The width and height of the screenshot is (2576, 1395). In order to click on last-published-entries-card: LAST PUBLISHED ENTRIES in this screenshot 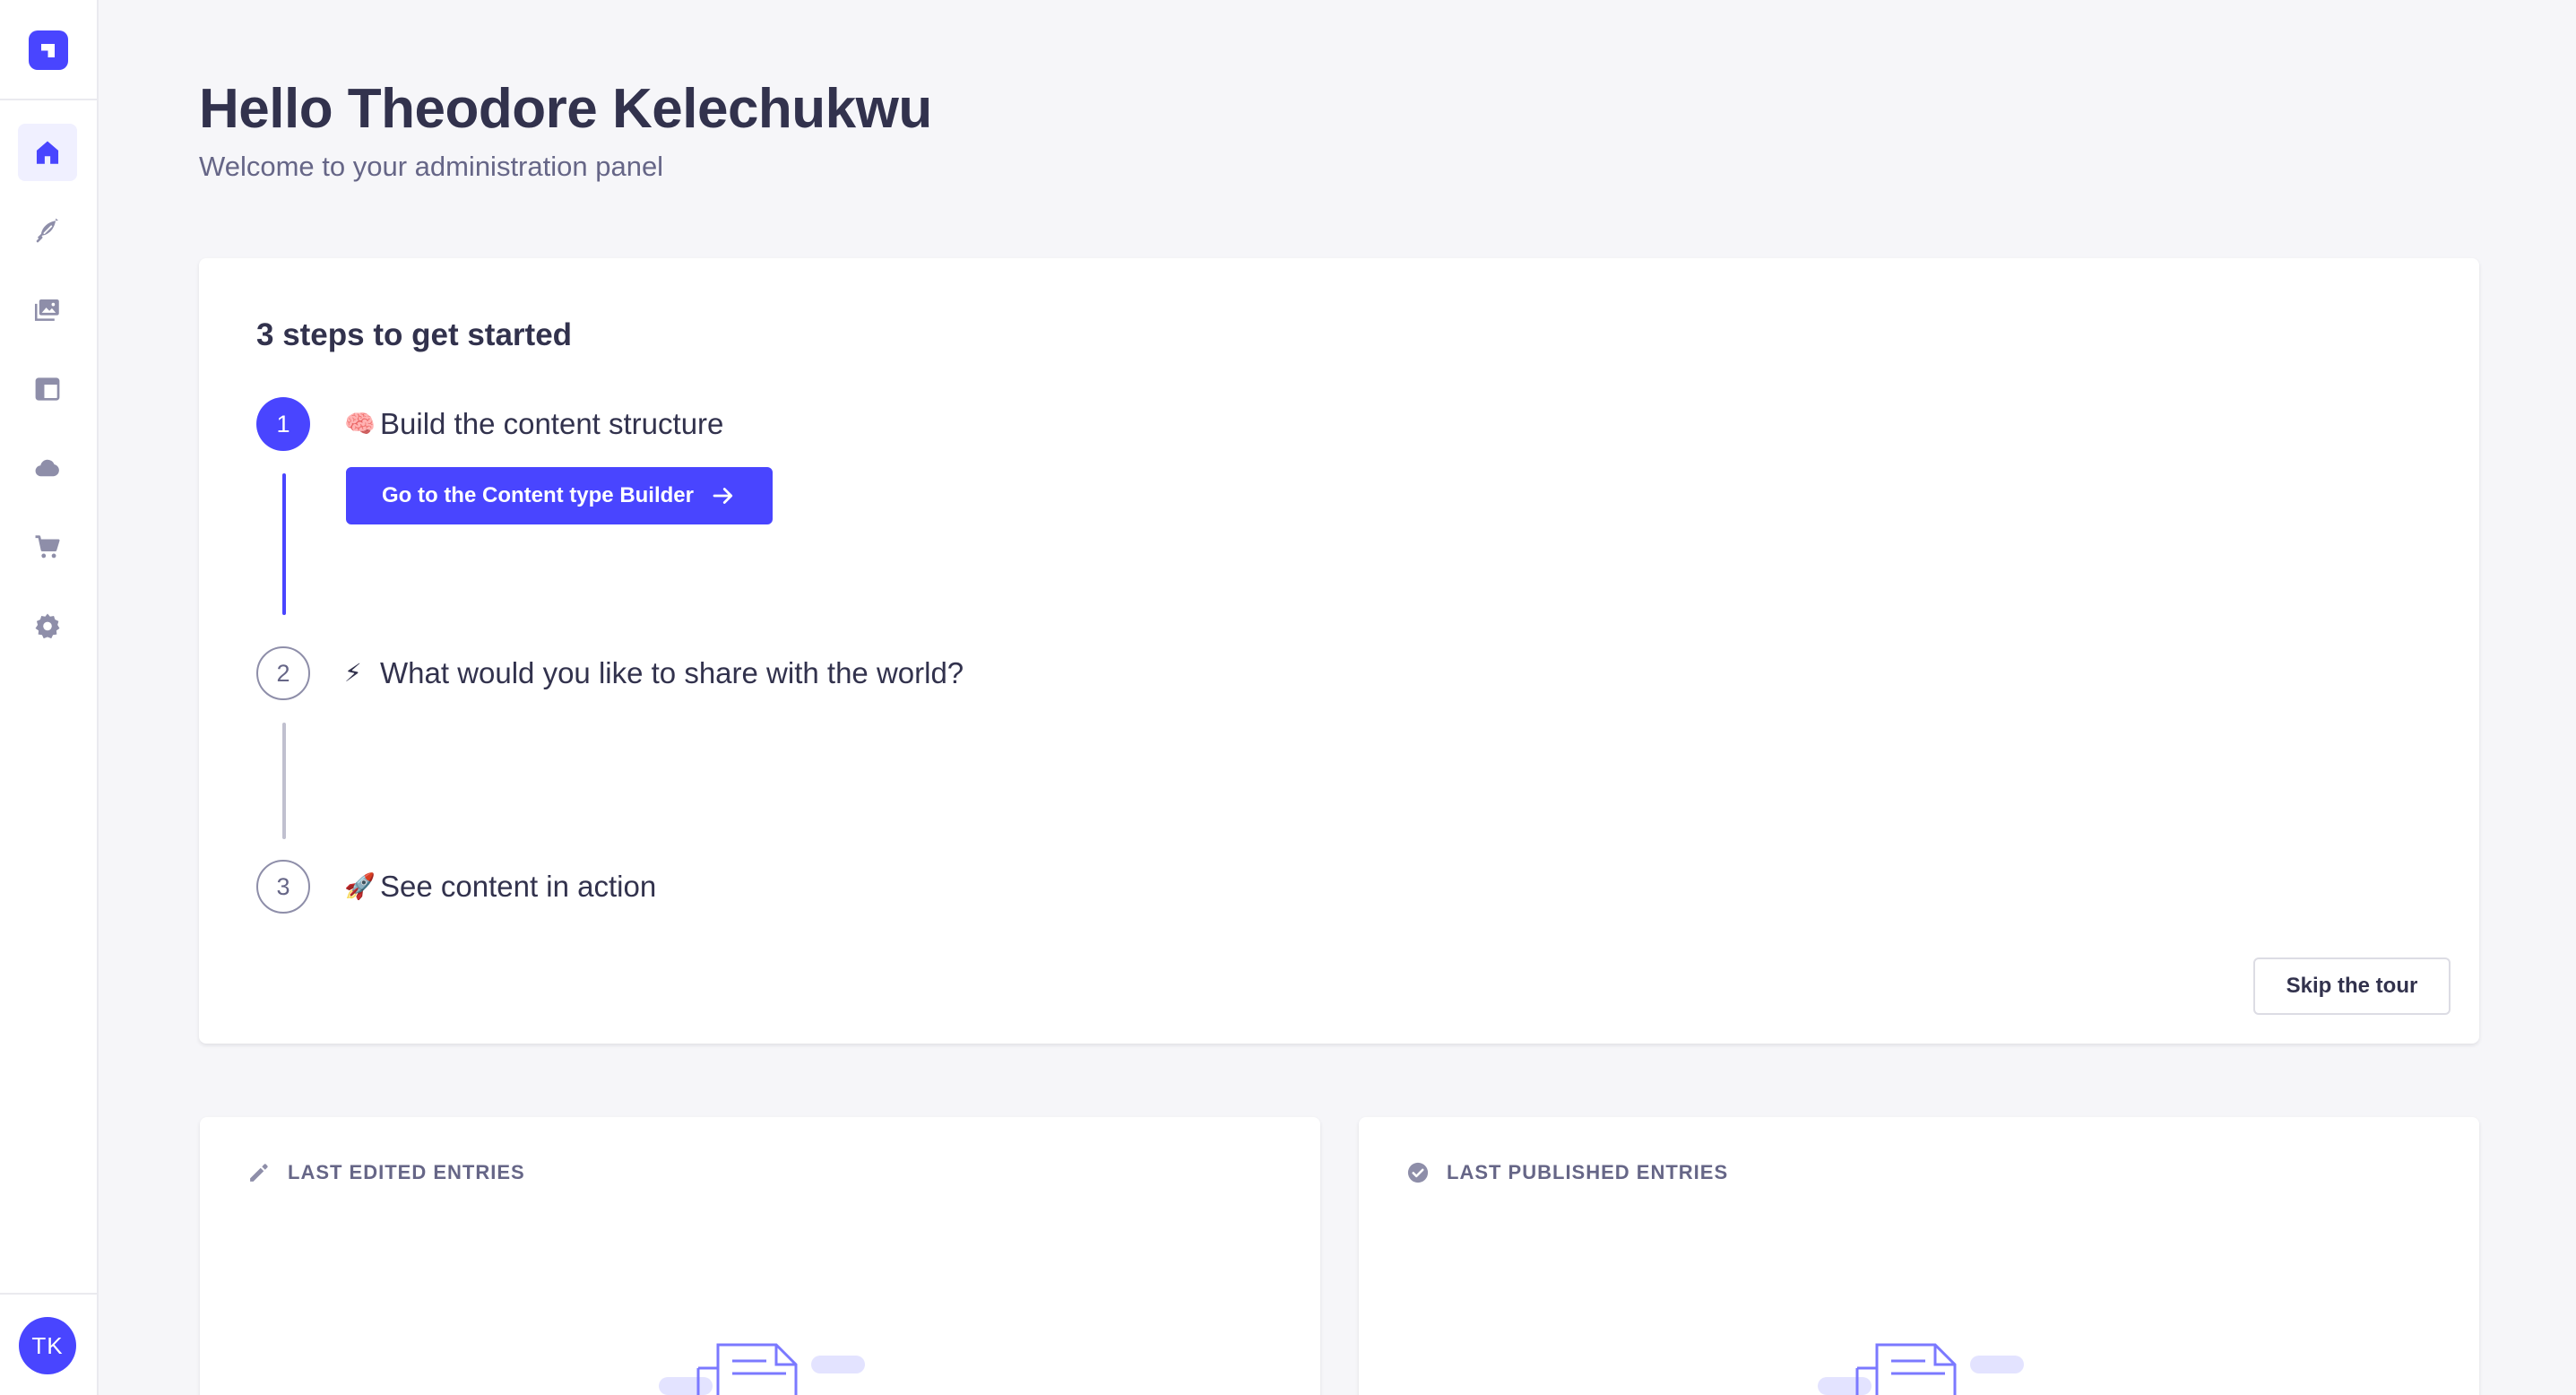, I will do `click(1919, 1256)`.